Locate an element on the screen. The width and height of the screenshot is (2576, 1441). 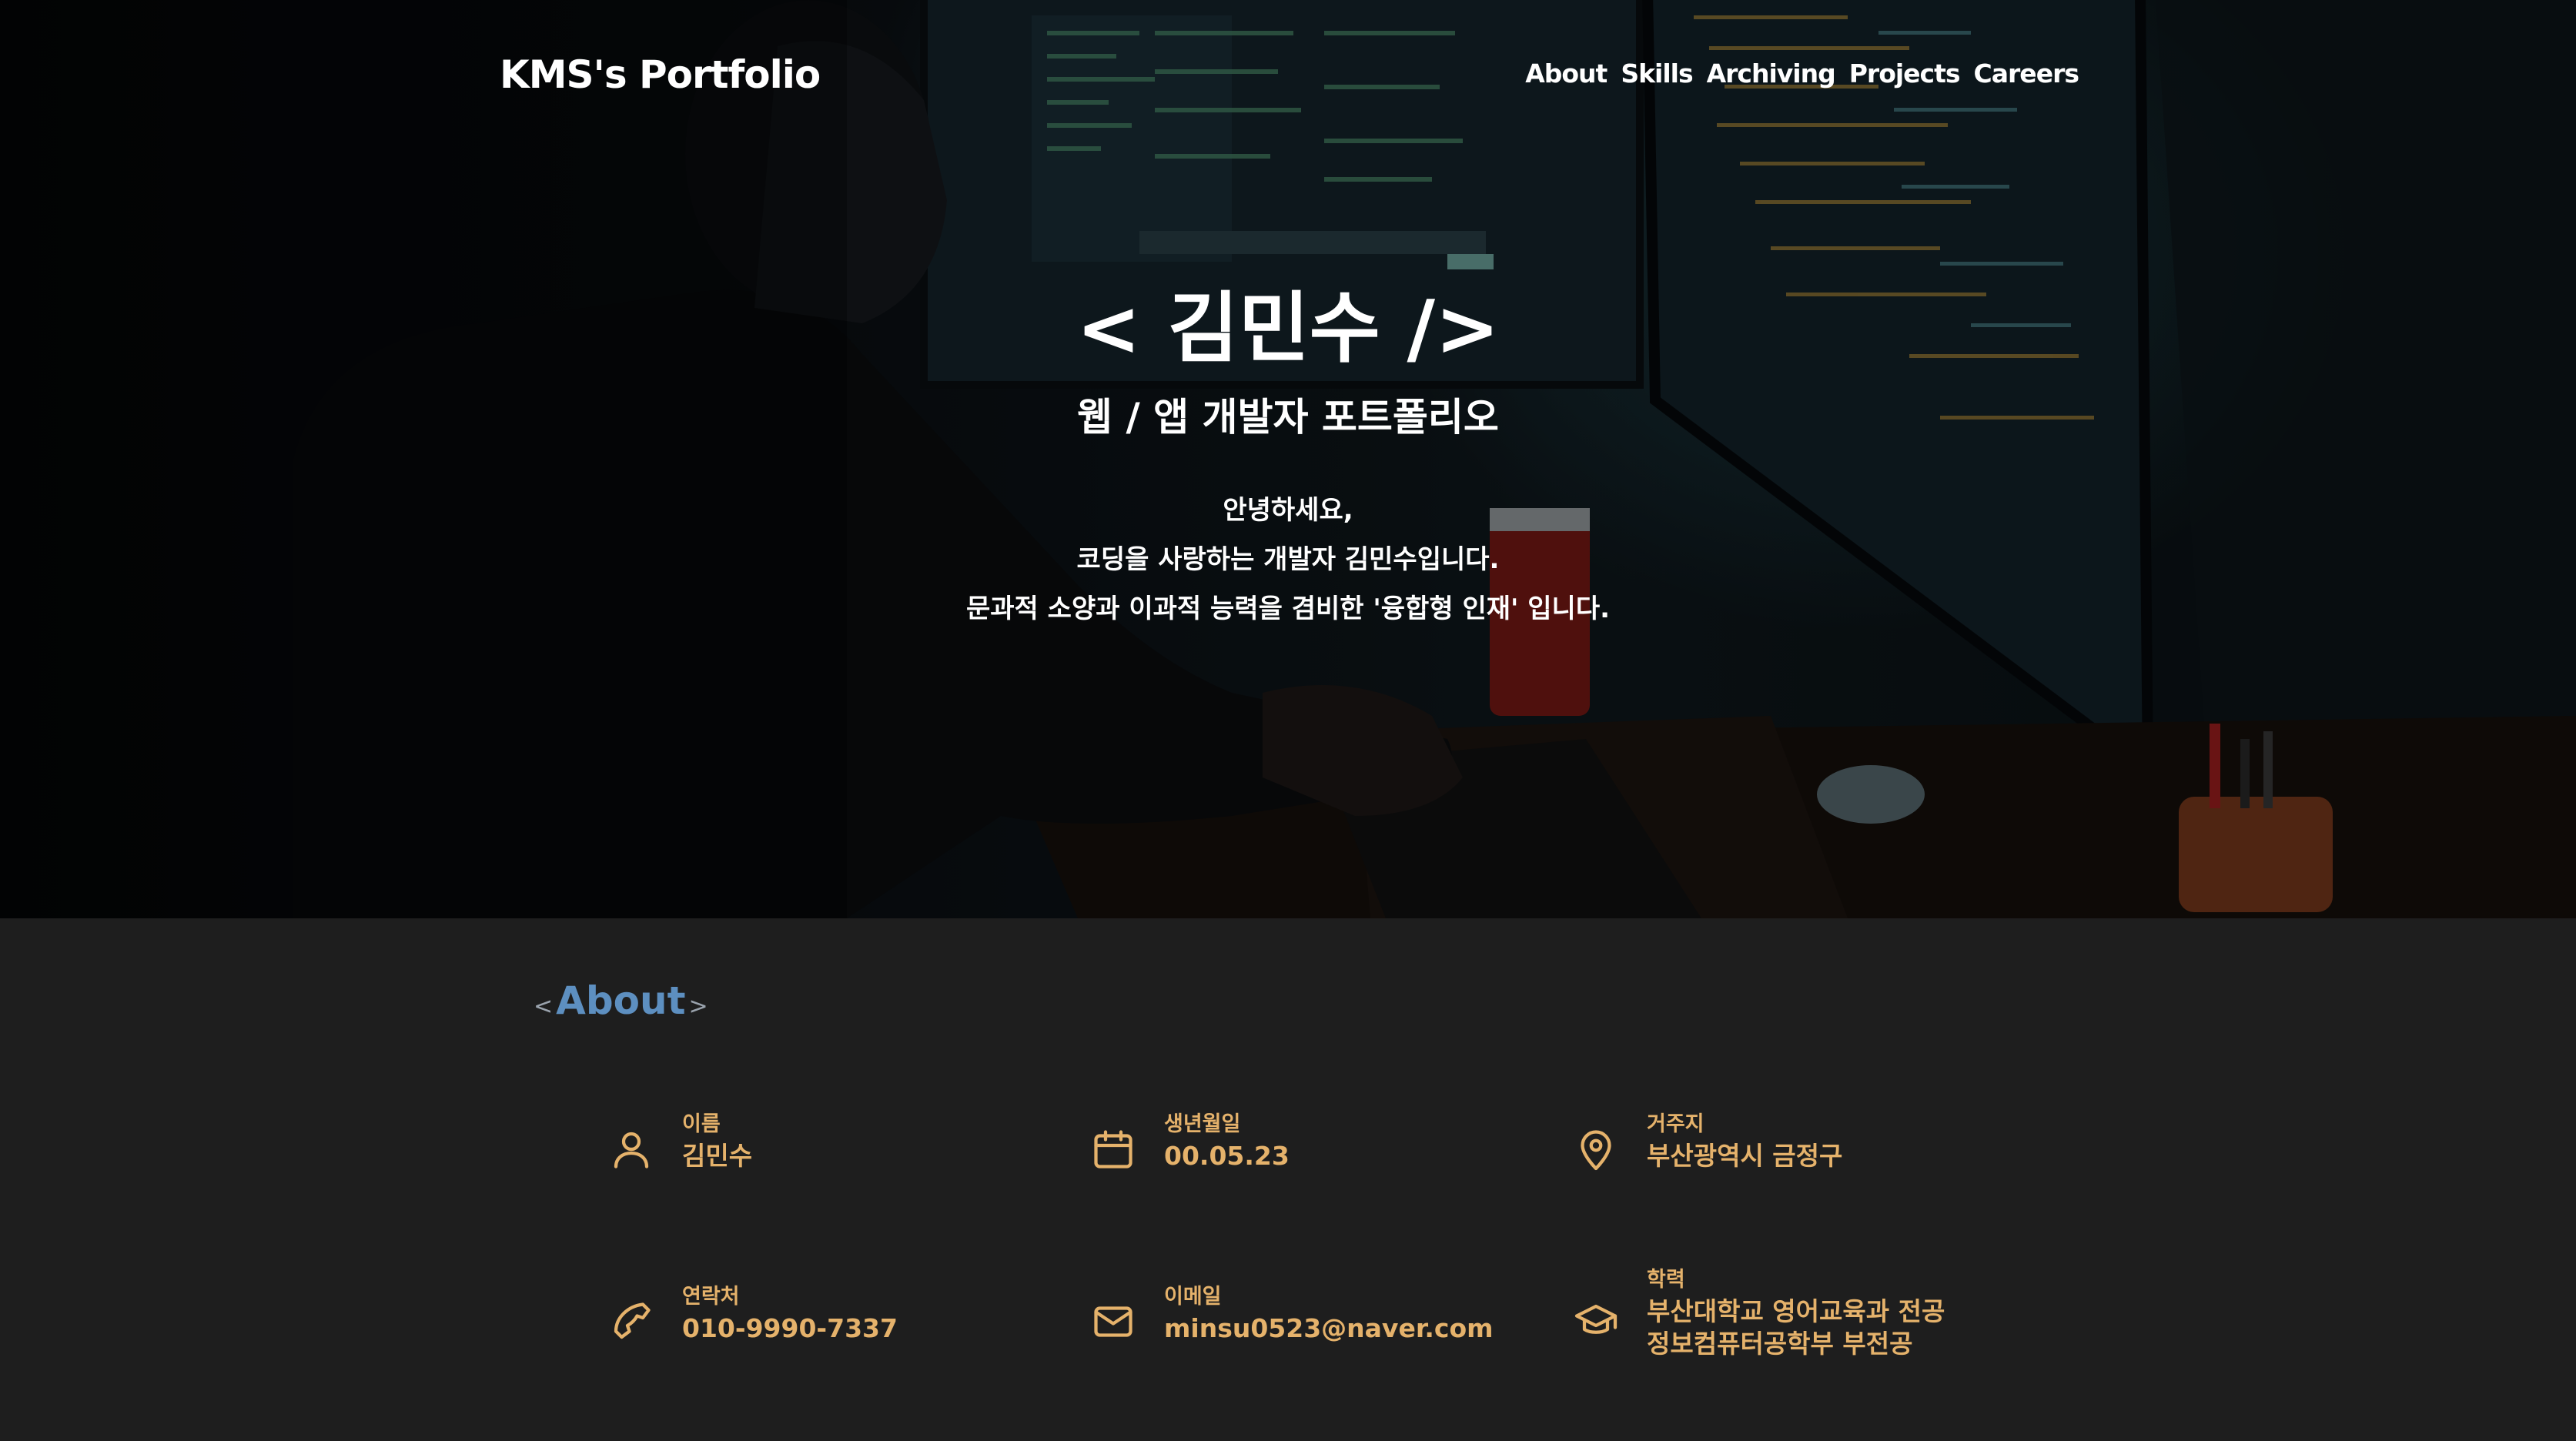
about-item-label: 생년월일 is located at coordinates (1202, 1124).